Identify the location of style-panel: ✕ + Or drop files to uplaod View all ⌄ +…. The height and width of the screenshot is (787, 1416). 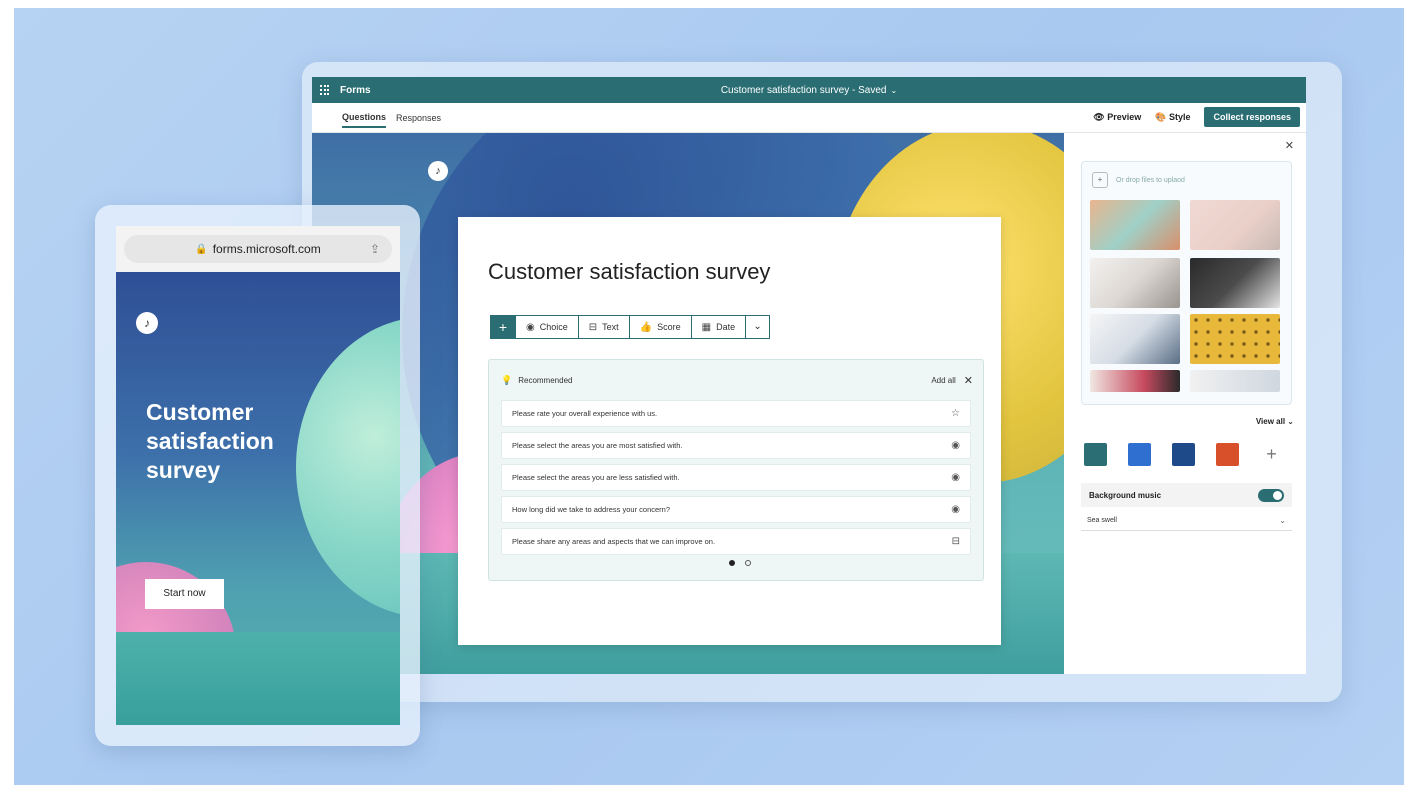
(1185, 403).